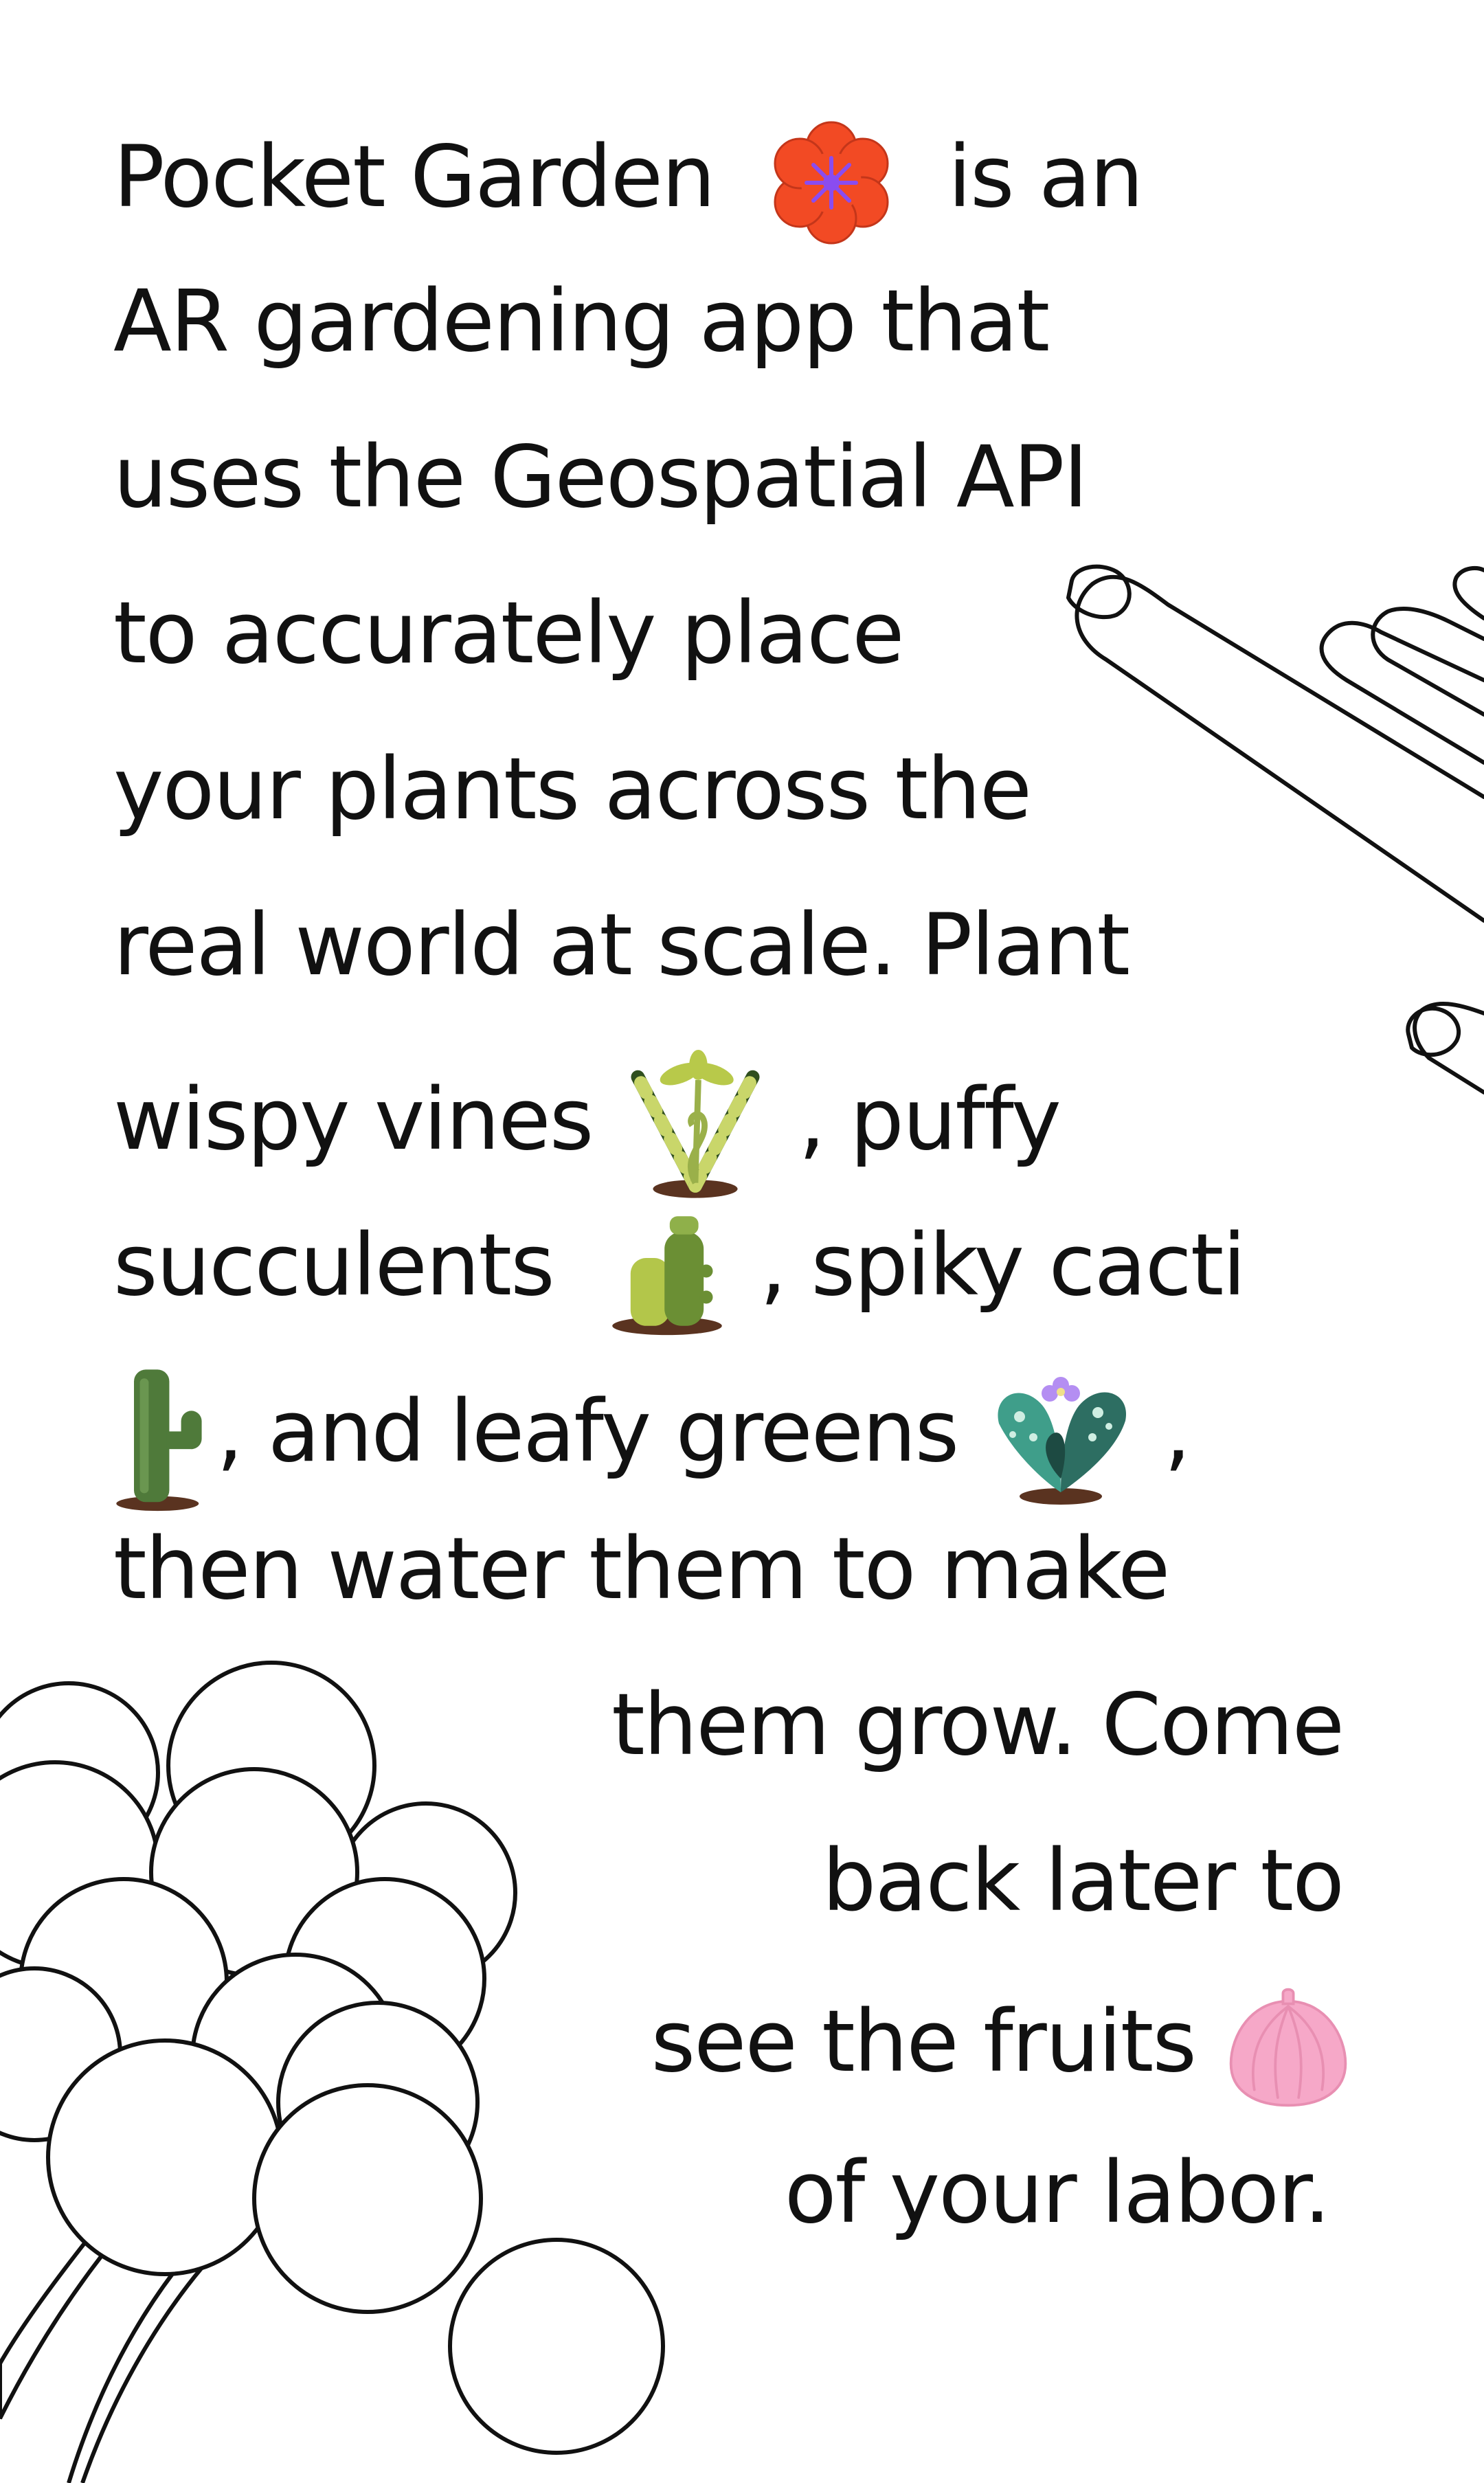  I want to click on text-line-2: AR gardening app that, so click(581, 321).